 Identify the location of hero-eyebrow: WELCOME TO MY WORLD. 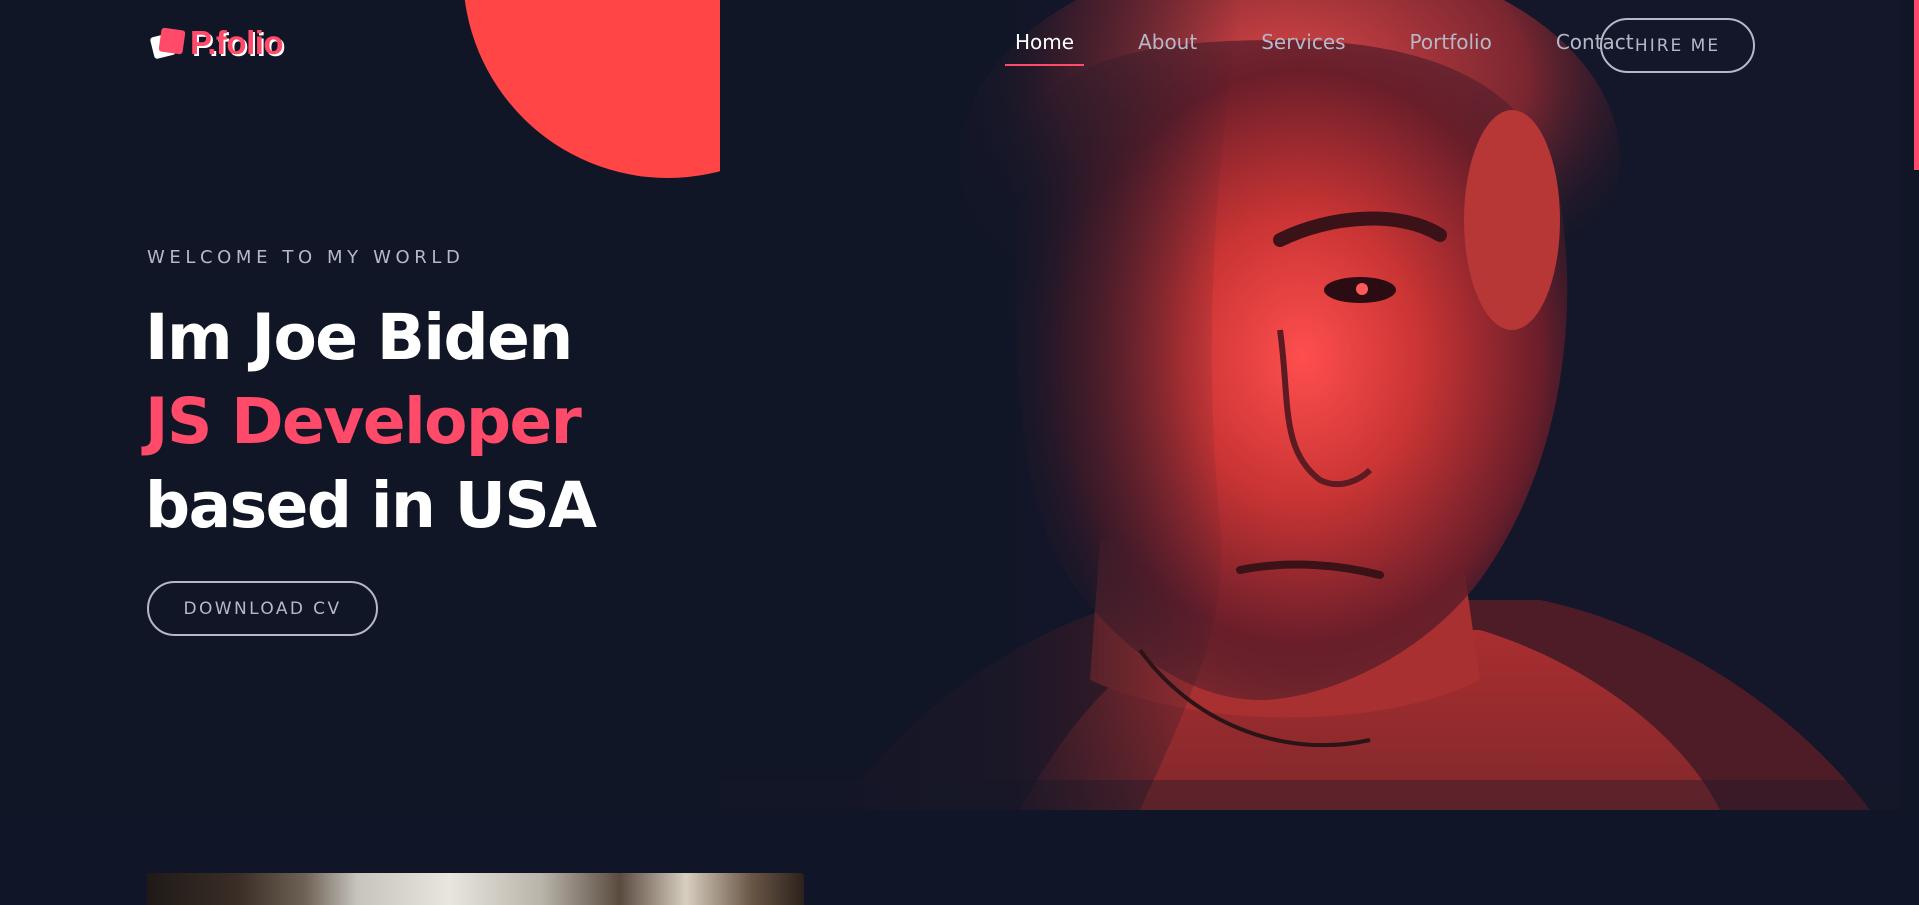
(306, 257).